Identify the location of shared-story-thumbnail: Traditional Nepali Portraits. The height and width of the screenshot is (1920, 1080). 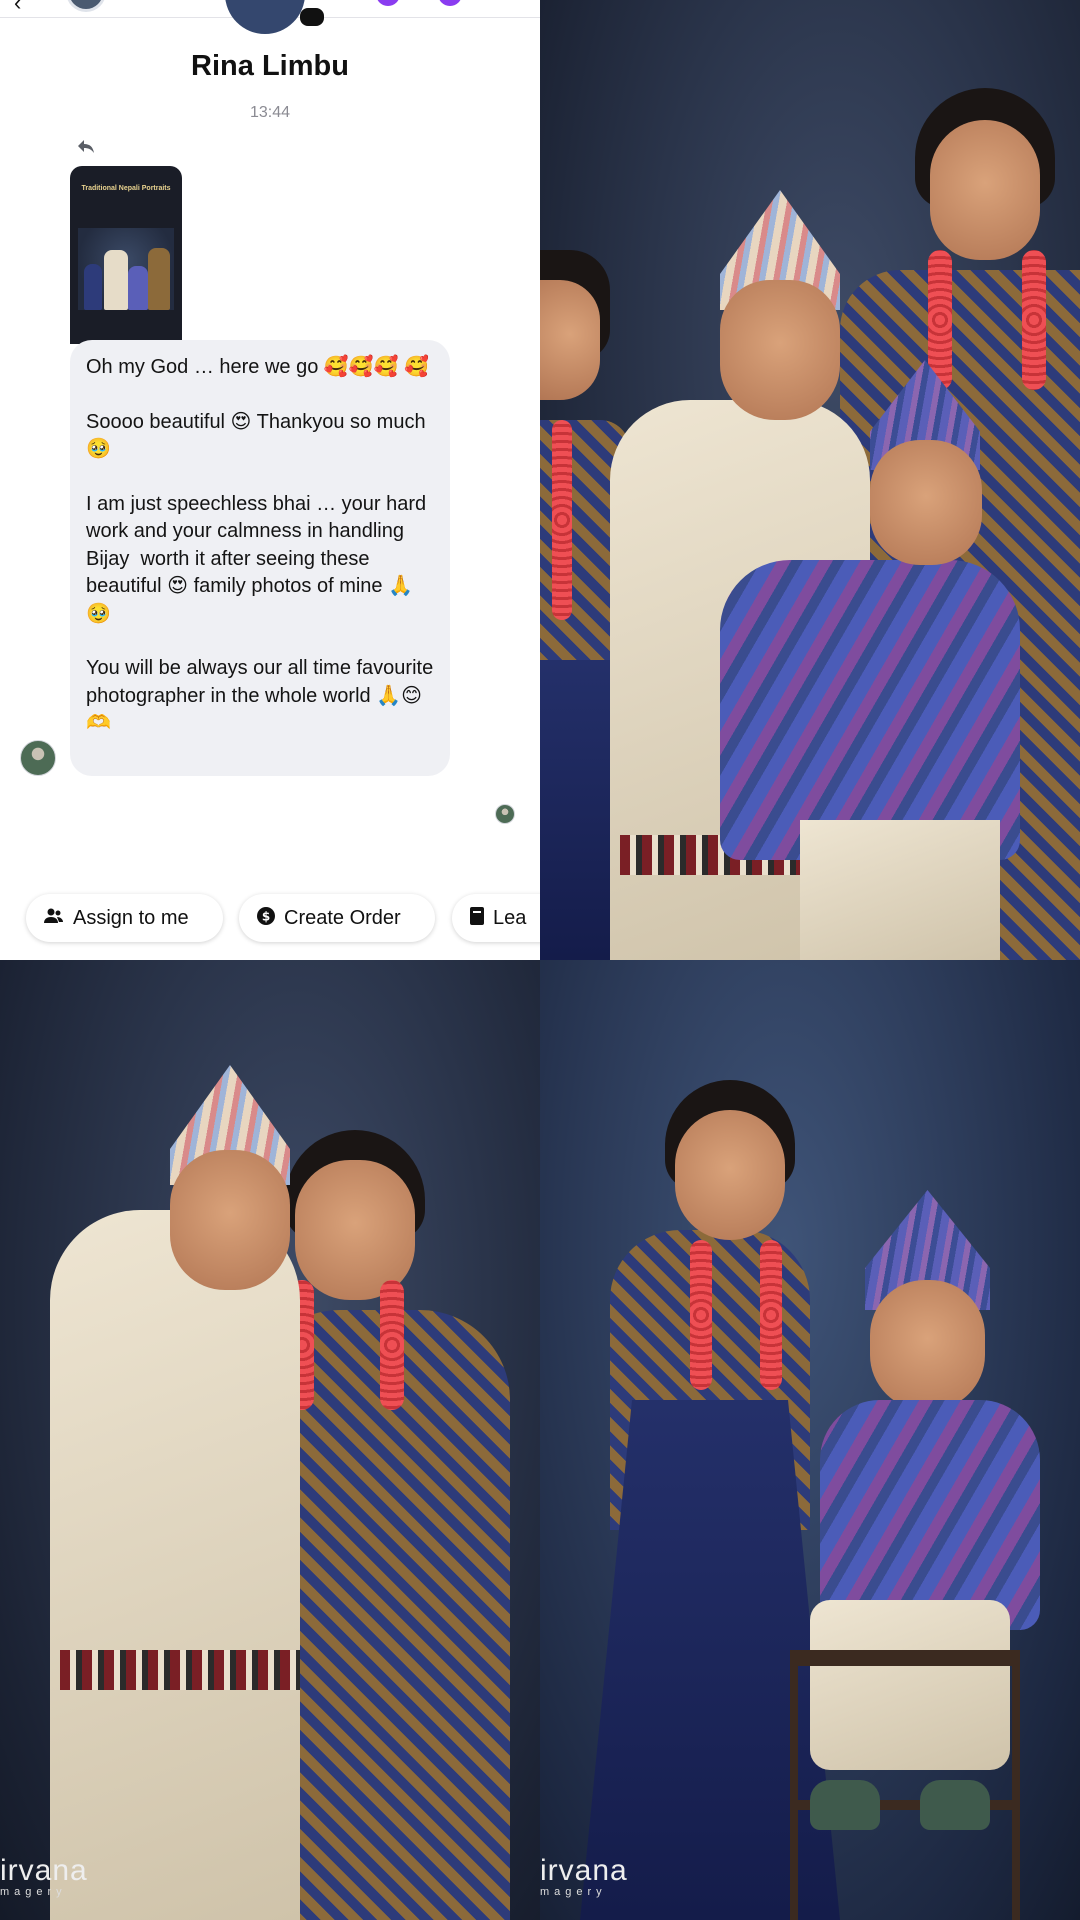
(126, 255).